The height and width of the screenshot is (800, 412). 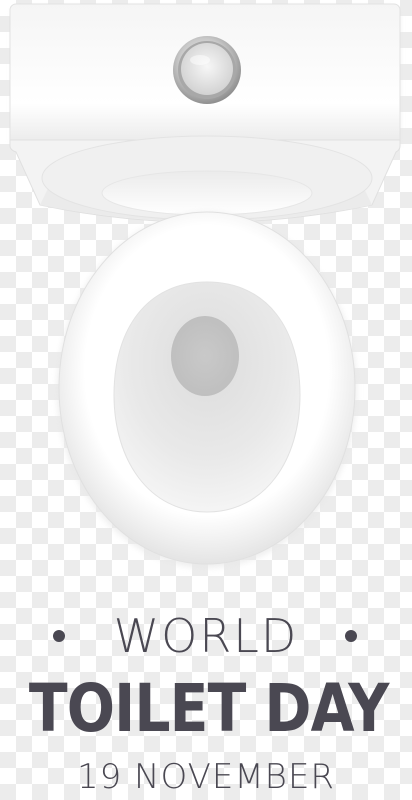 What do you see at coordinates (59, 636) in the screenshot?
I see `bullet-dot-left` at bounding box center [59, 636].